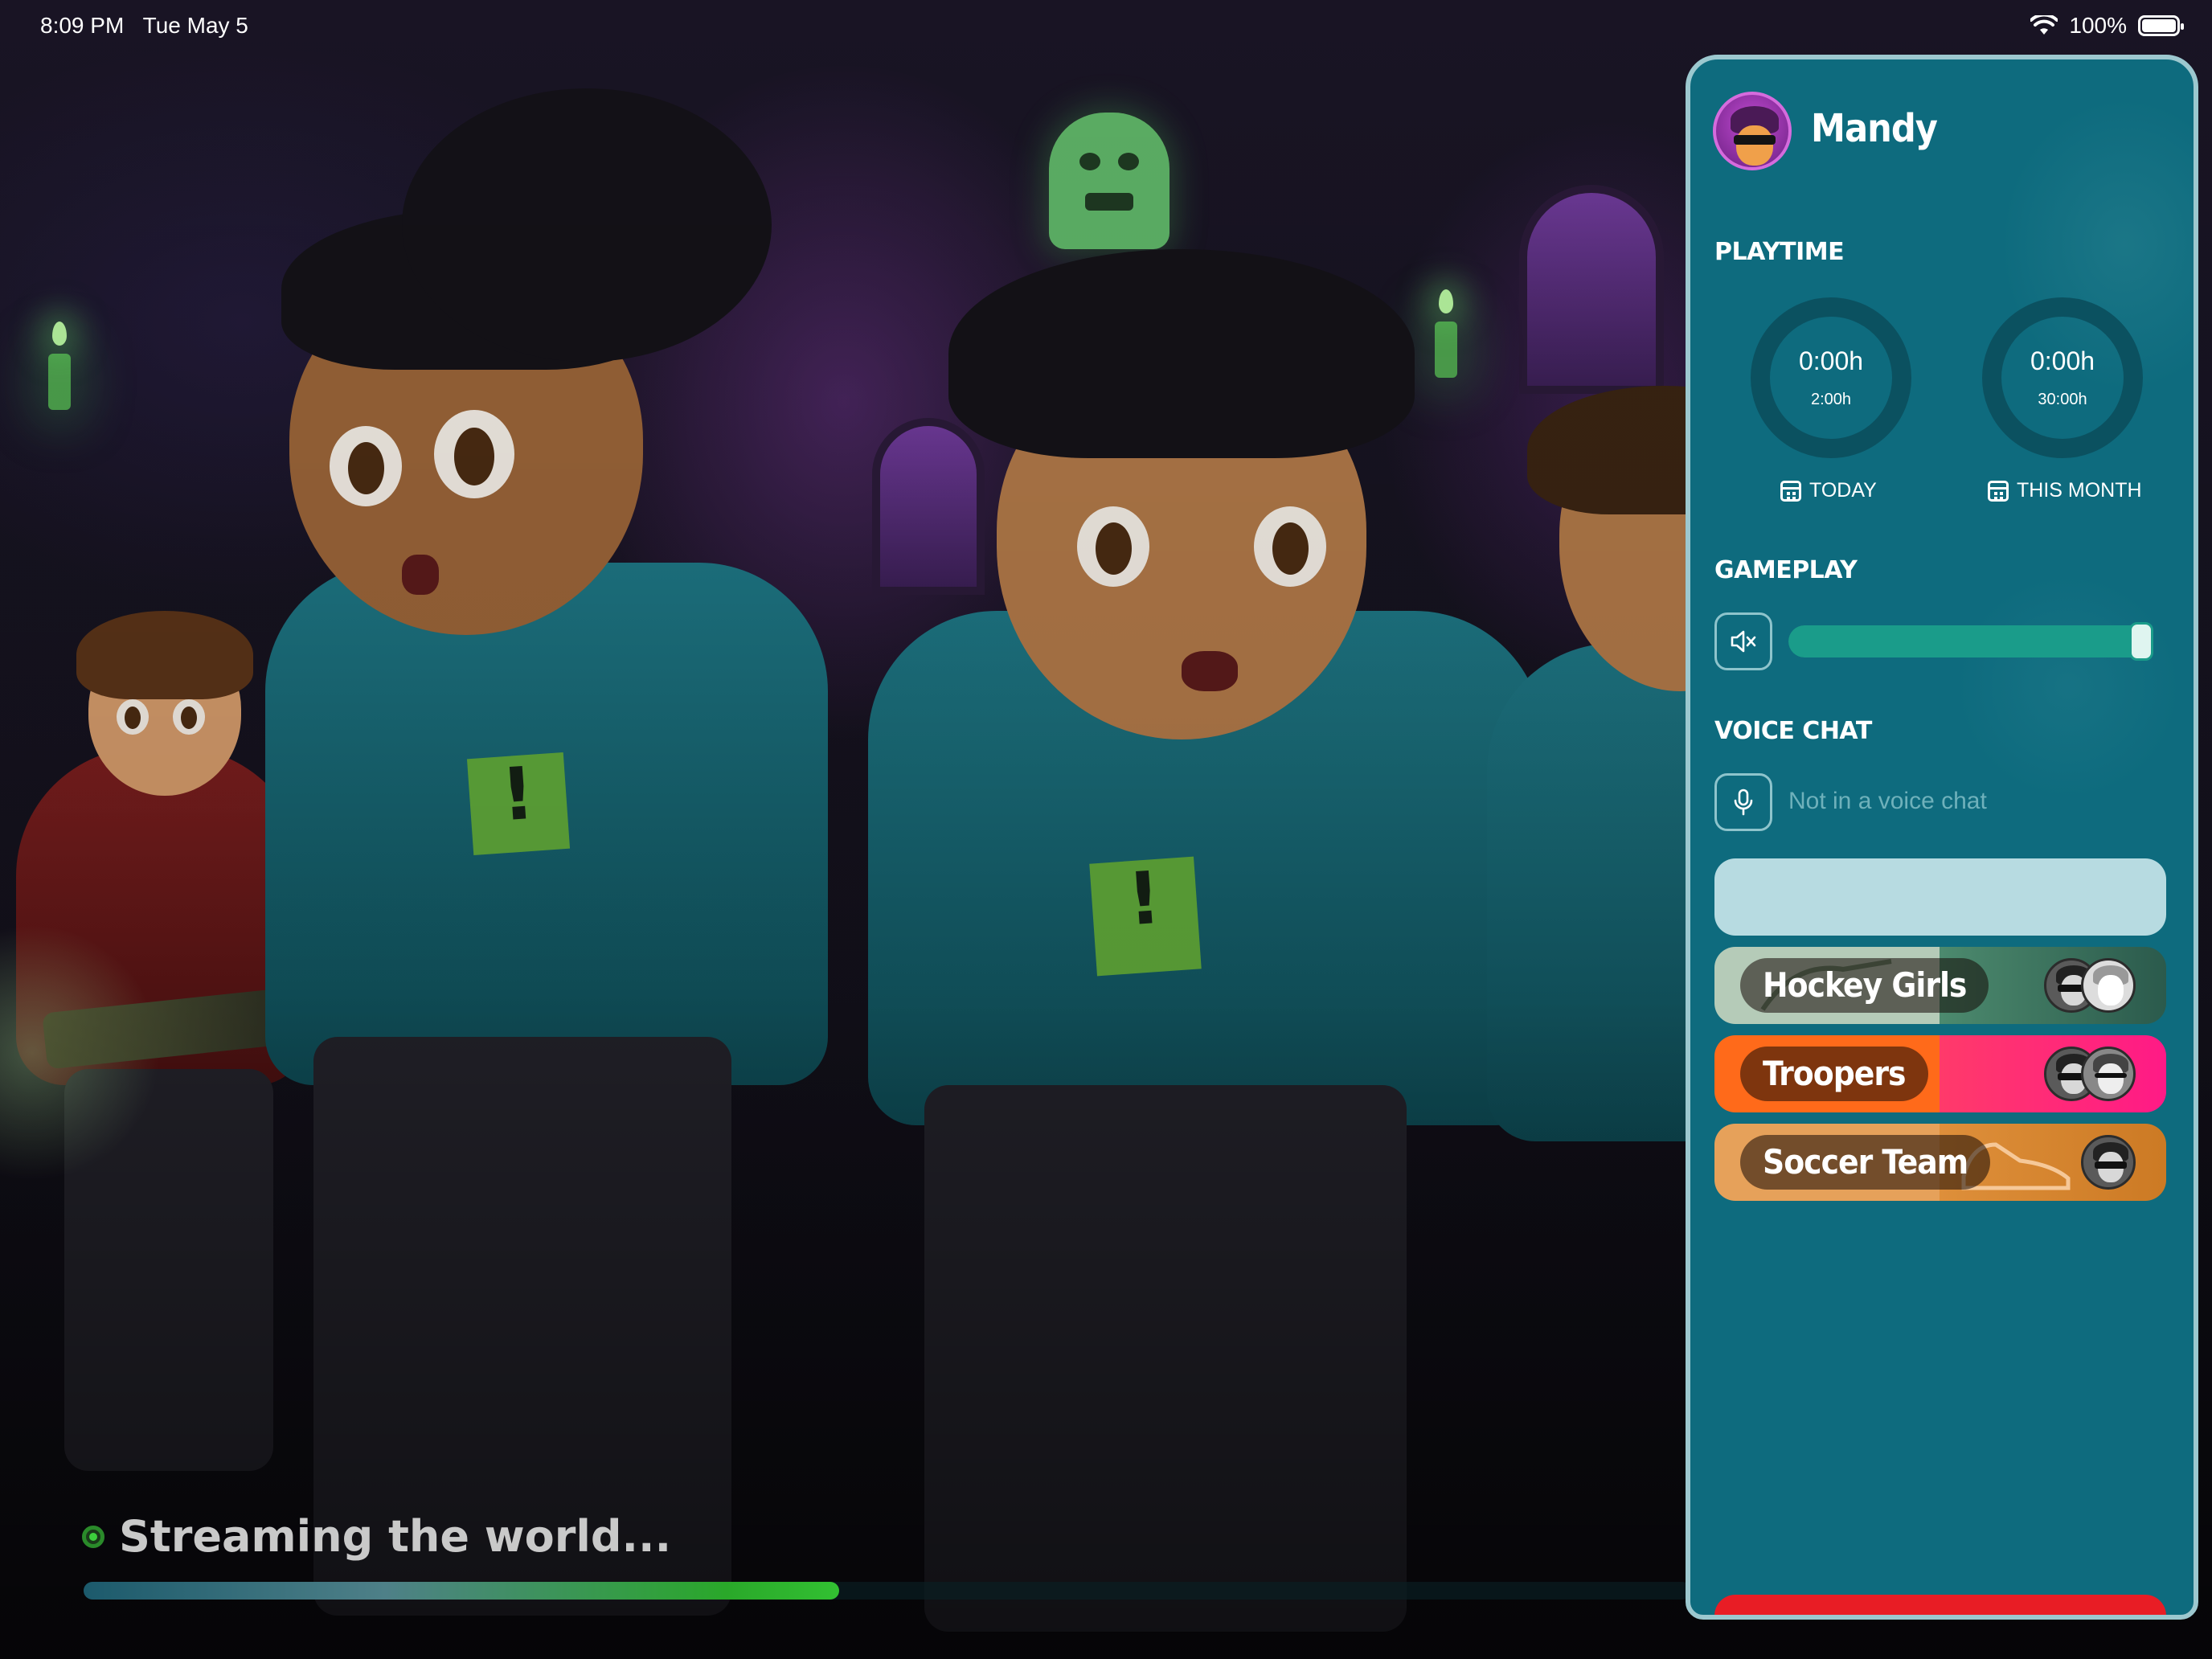 This screenshot has width=2212, height=1659. Describe the element at coordinates (1831, 360) in the screenshot. I see `playtime-today-used: 0:00h` at that location.